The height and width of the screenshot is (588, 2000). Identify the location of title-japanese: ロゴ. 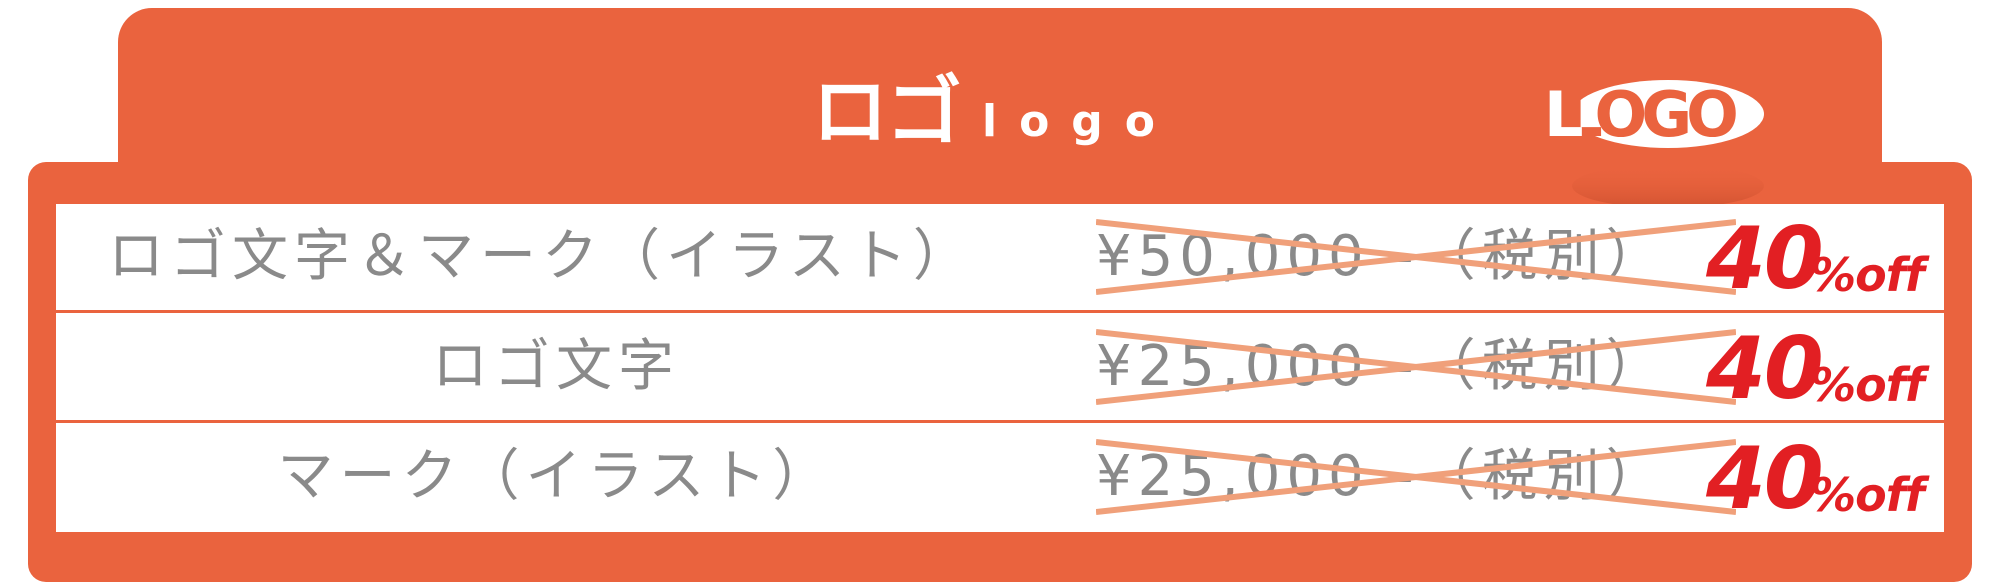
(887, 111).